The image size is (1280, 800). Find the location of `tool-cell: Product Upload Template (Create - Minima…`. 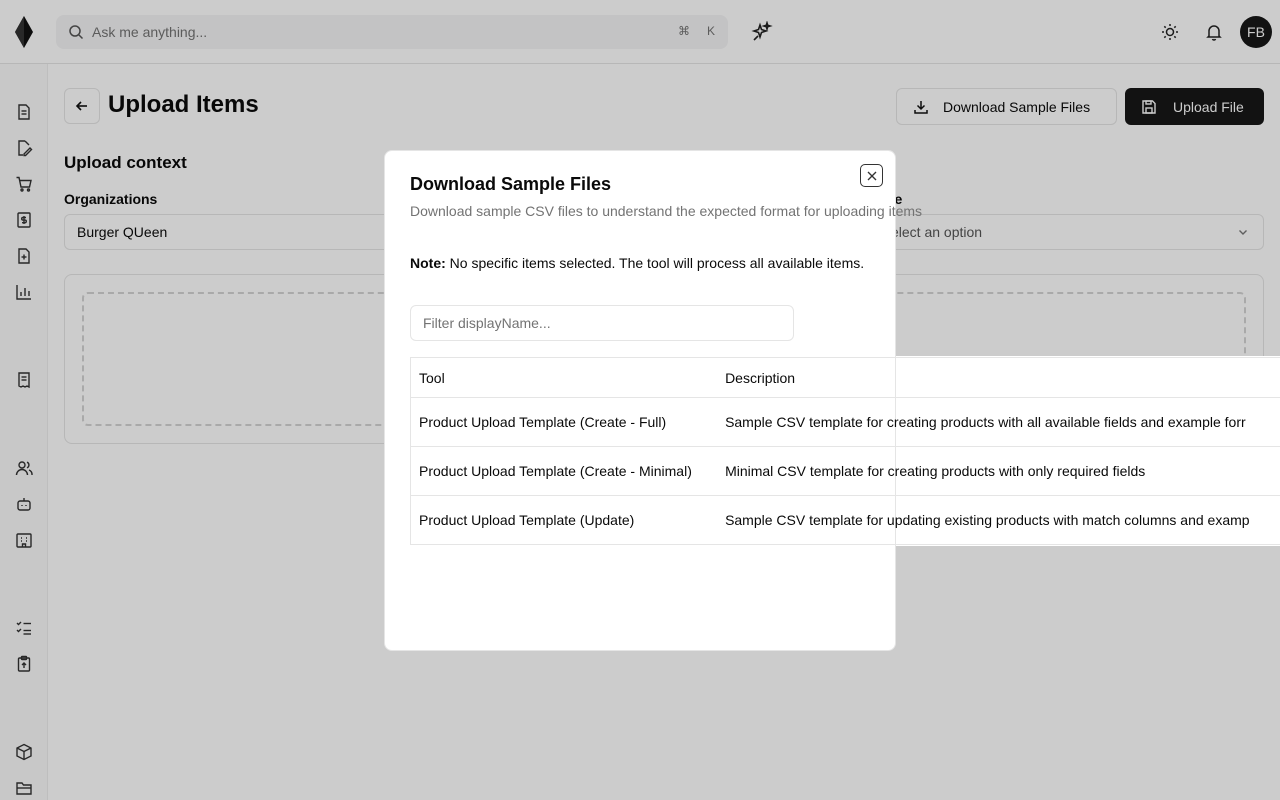

tool-cell: Product Upload Template (Create - Minima… is located at coordinates (564, 471).